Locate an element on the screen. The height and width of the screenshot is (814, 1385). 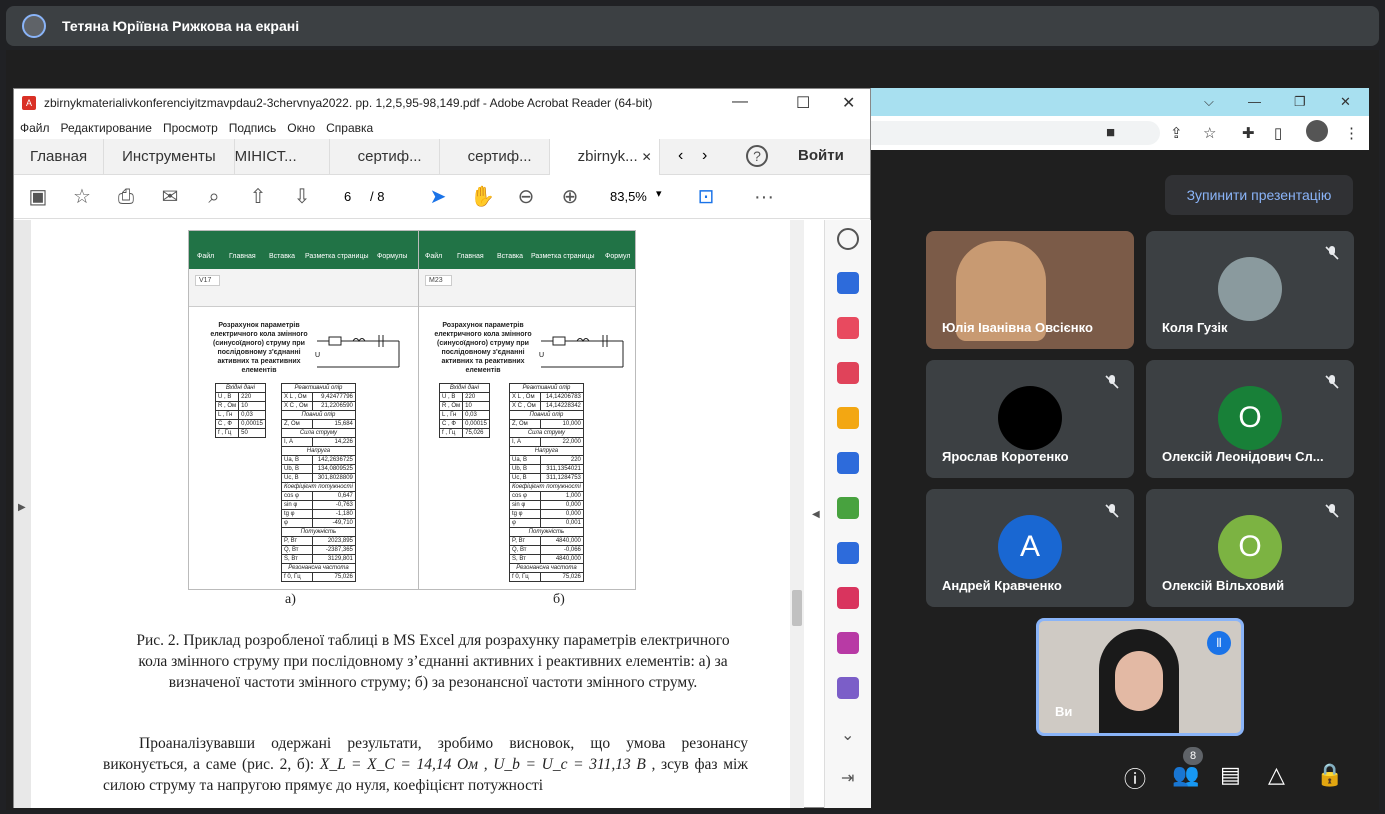
request-signature-icon is located at coordinates (848, 688).